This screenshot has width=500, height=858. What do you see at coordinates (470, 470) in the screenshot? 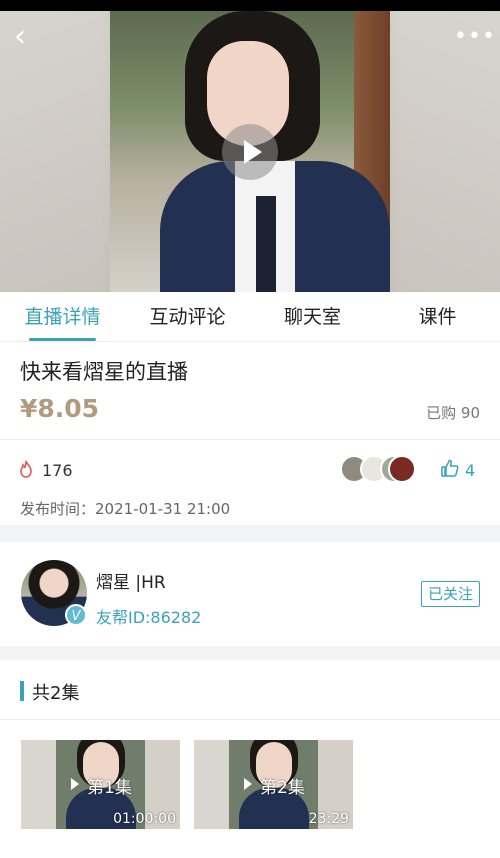
I see `like-count: 4` at bounding box center [470, 470].